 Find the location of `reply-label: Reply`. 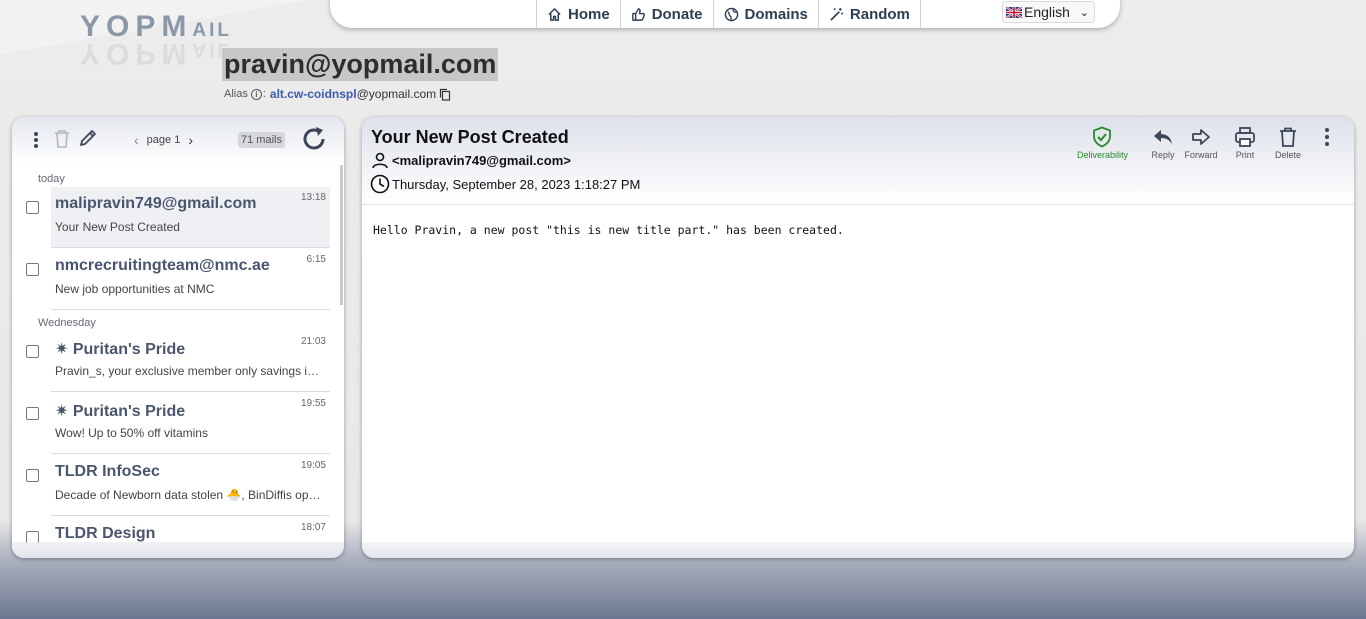

reply-label: Reply is located at coordinates (1163, 155).